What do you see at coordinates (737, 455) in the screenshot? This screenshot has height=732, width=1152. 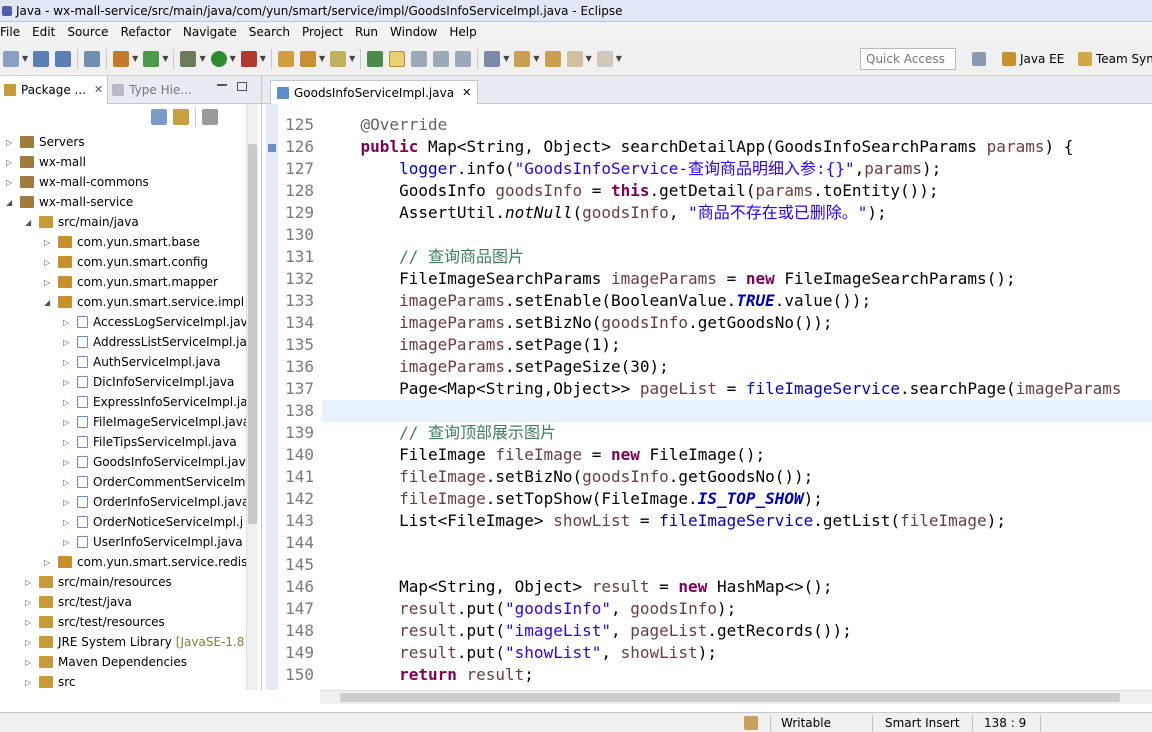 I see `code-line: FileImage fileImage = new FileImage();` at bounding box center [737, 455].